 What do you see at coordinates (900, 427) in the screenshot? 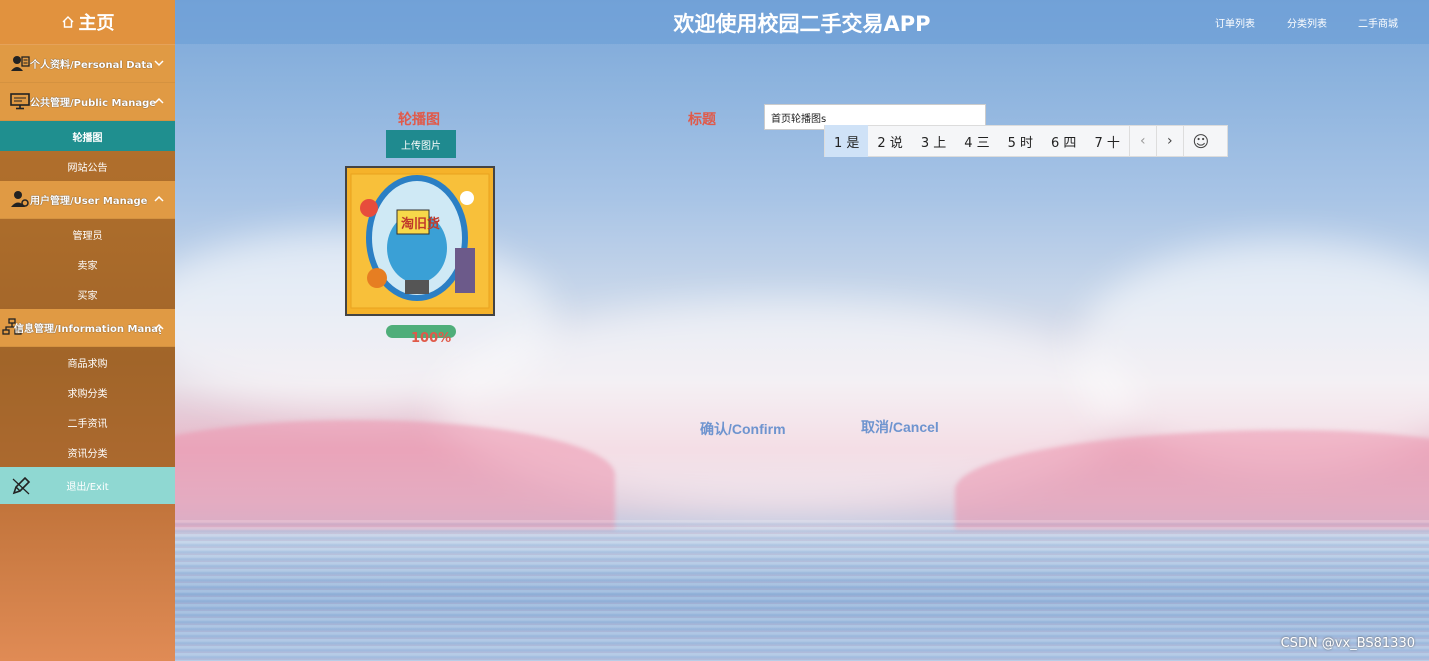
I see `cancel-button: 取消/Cancel` at bounding box center [900, 427].